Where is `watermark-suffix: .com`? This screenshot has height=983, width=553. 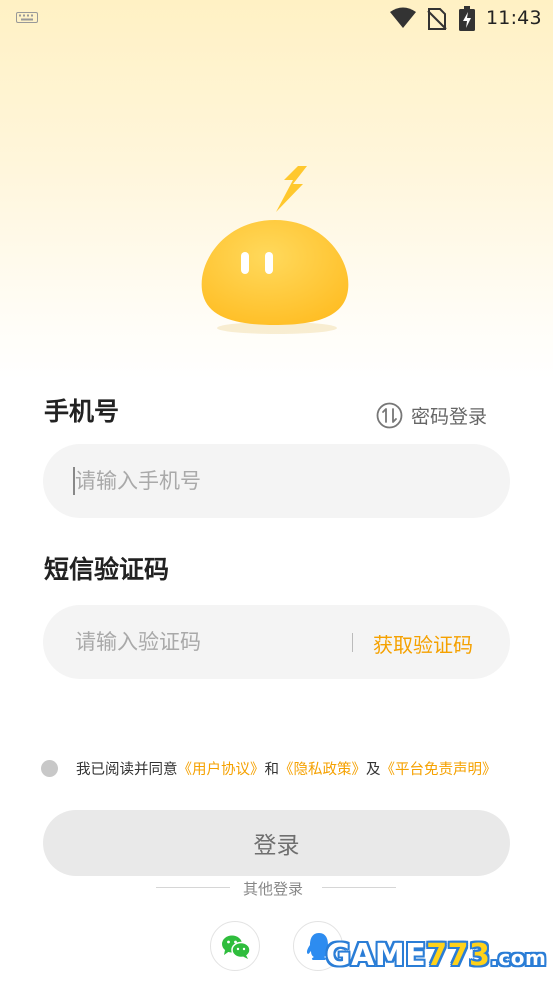 watermark-suffix: .com is located at coordinates (518, 958).